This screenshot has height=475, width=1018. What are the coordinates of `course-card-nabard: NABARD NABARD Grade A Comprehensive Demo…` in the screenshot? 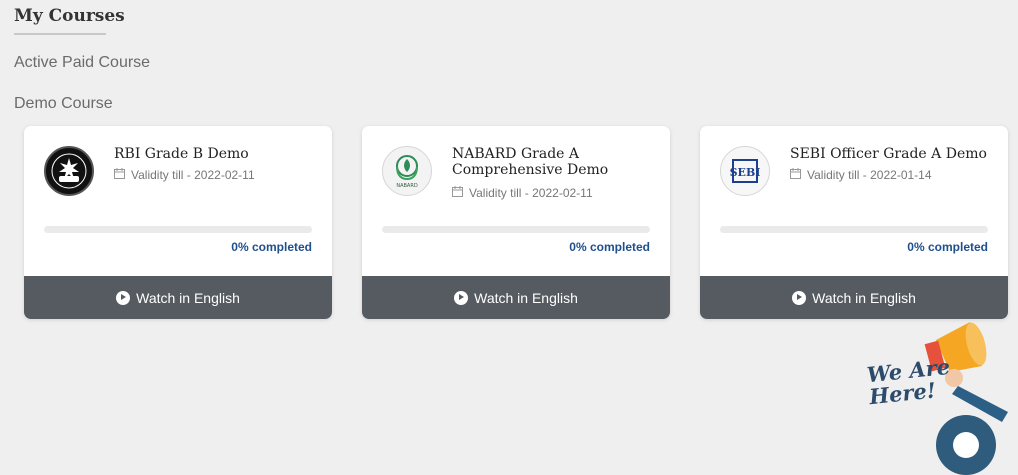 It's located at (516, 222).